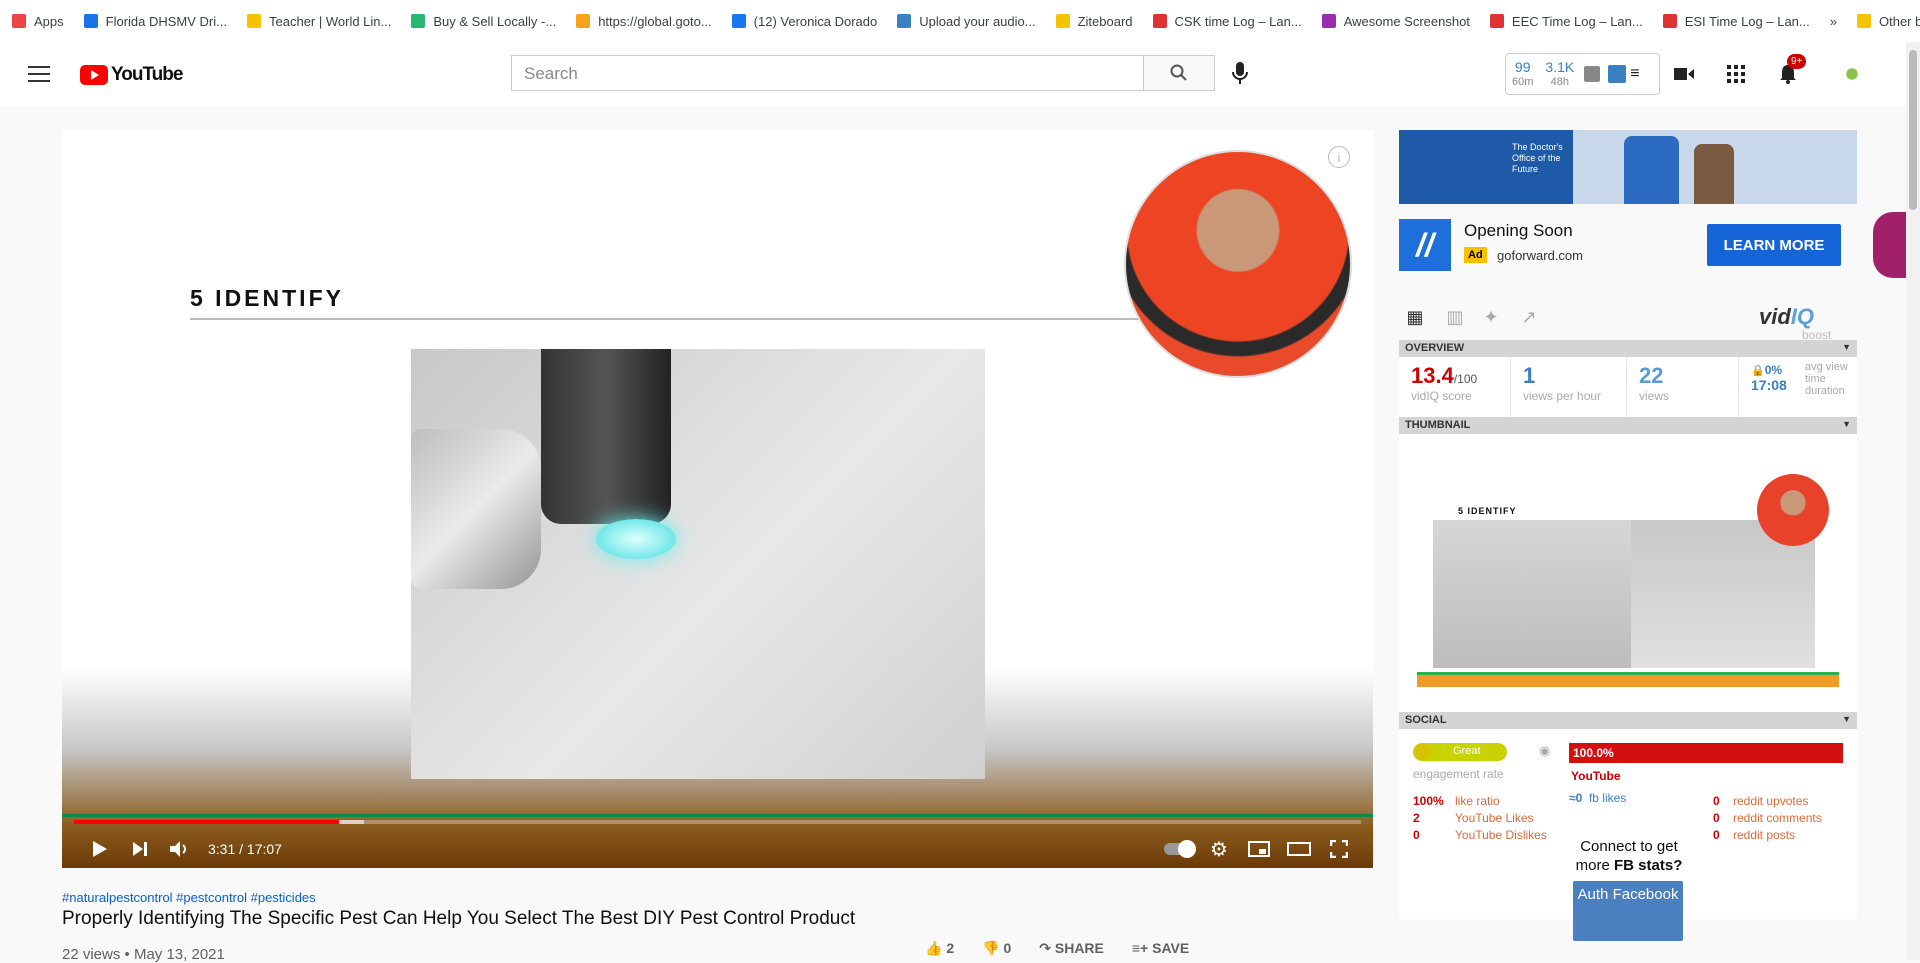  Describe the element at coordinates (1544, 751) in the screenshot. I see `eye-icon: ◉` at that location.